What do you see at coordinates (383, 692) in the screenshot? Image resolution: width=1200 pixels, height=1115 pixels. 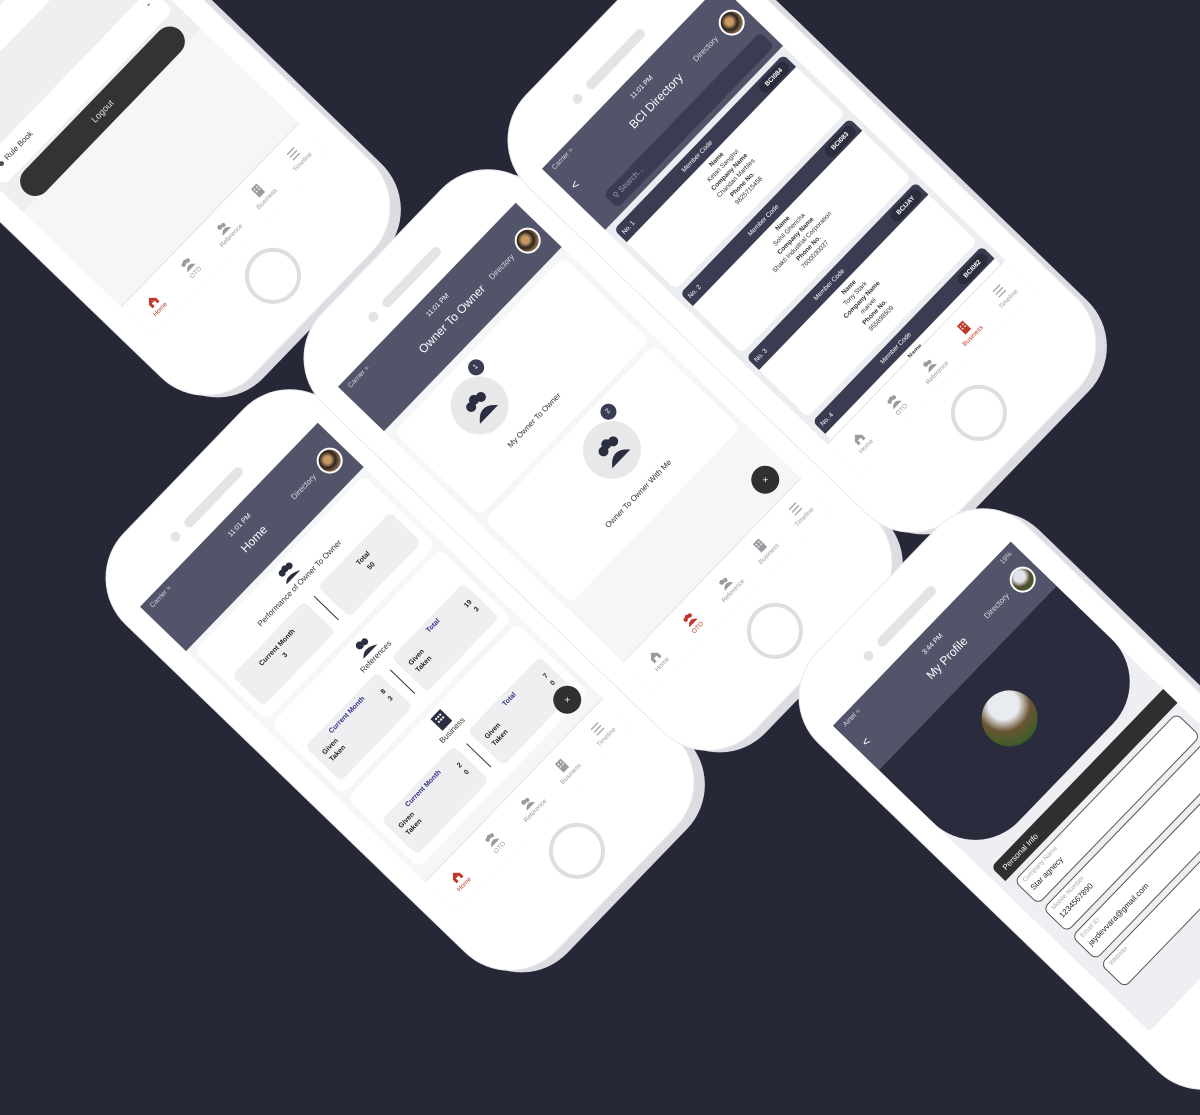 I see `given-value: 8` at bounding box center [383, 692].